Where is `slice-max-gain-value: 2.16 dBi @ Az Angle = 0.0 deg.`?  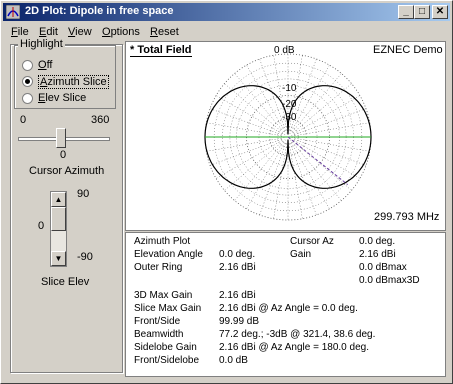 slice-max-gain-value: 2.16 dBi @ Az Angle = 0.0 deg. is located at coordinates (288, 308).